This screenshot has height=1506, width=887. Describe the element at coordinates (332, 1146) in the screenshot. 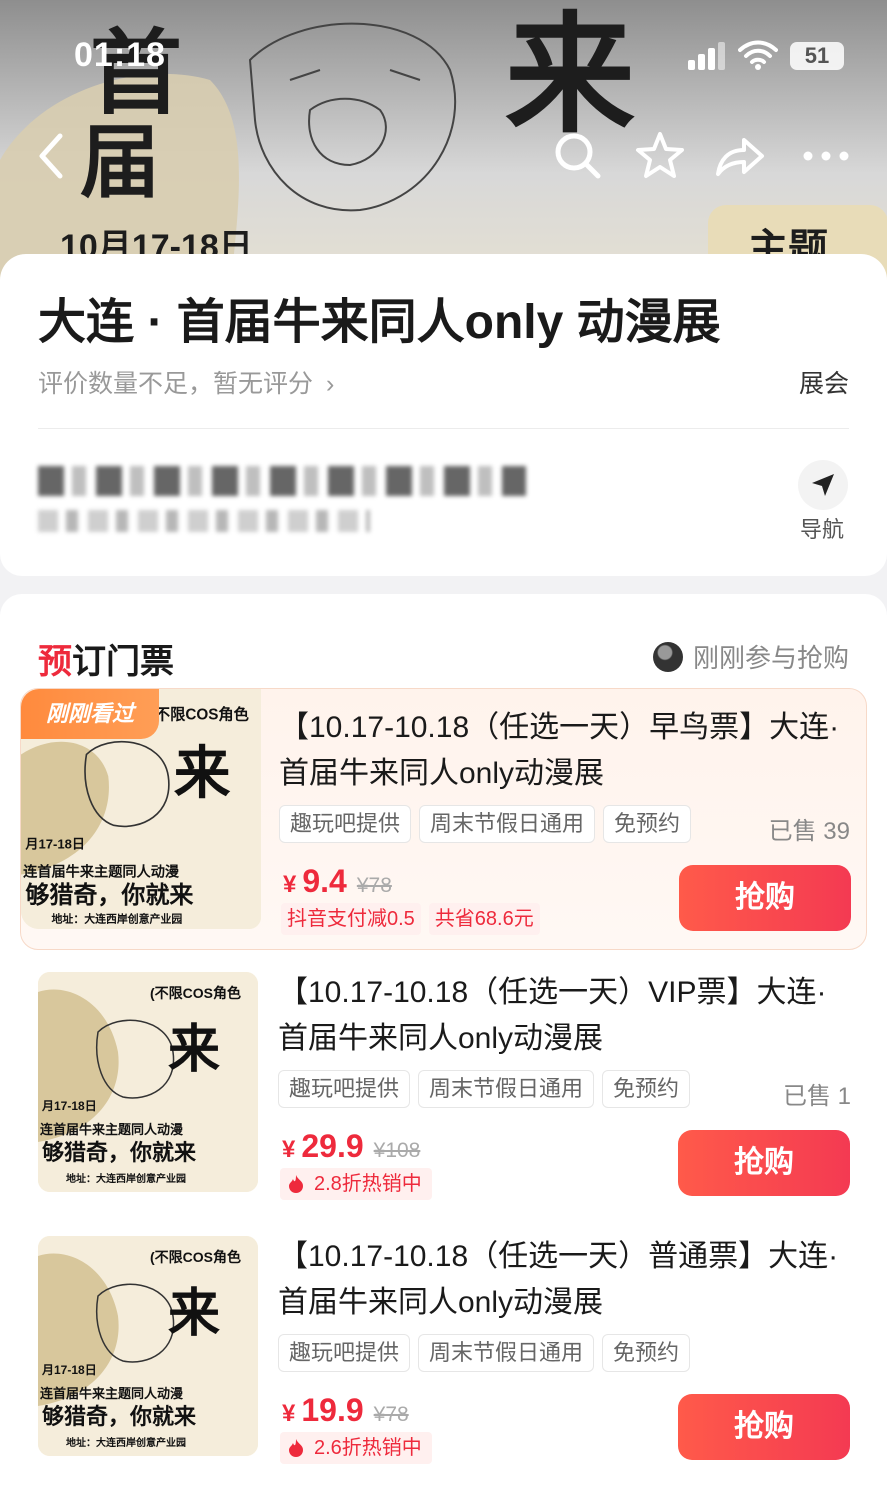

I see `price-amount: 29.9` at that location.